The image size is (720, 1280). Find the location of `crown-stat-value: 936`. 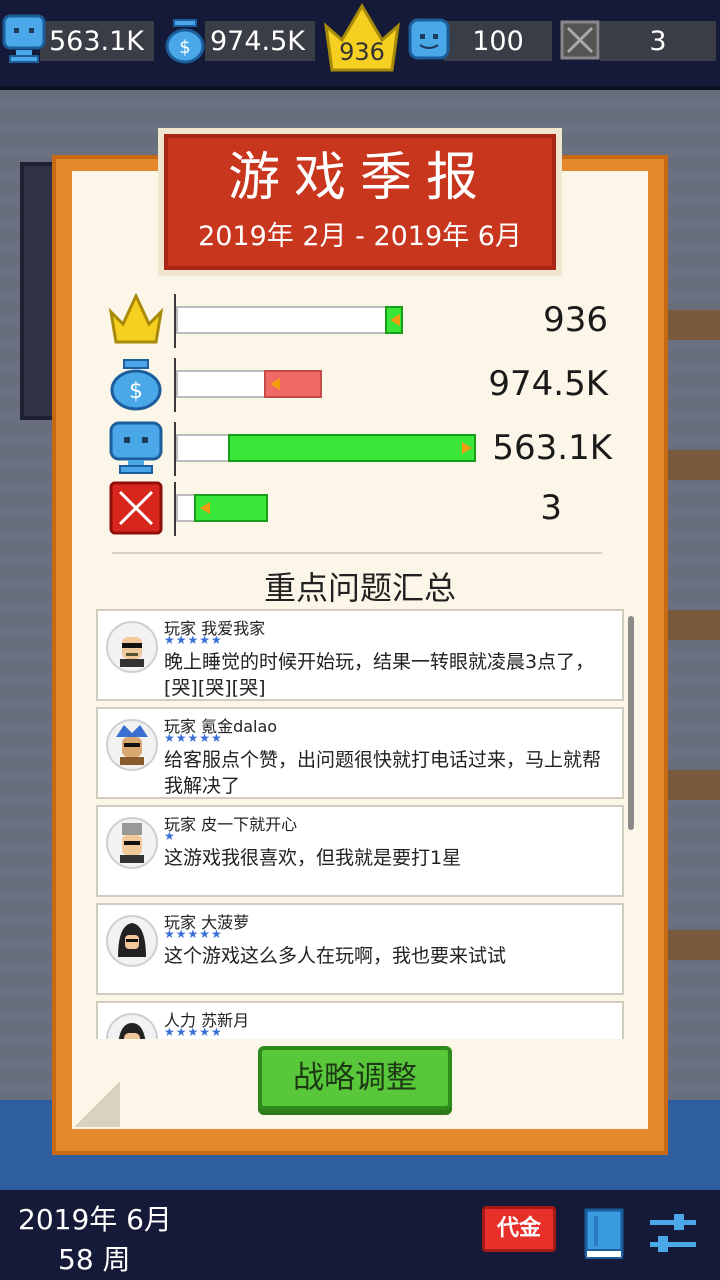

crown-stat-value: 936 is located at coordinates (575, 320).